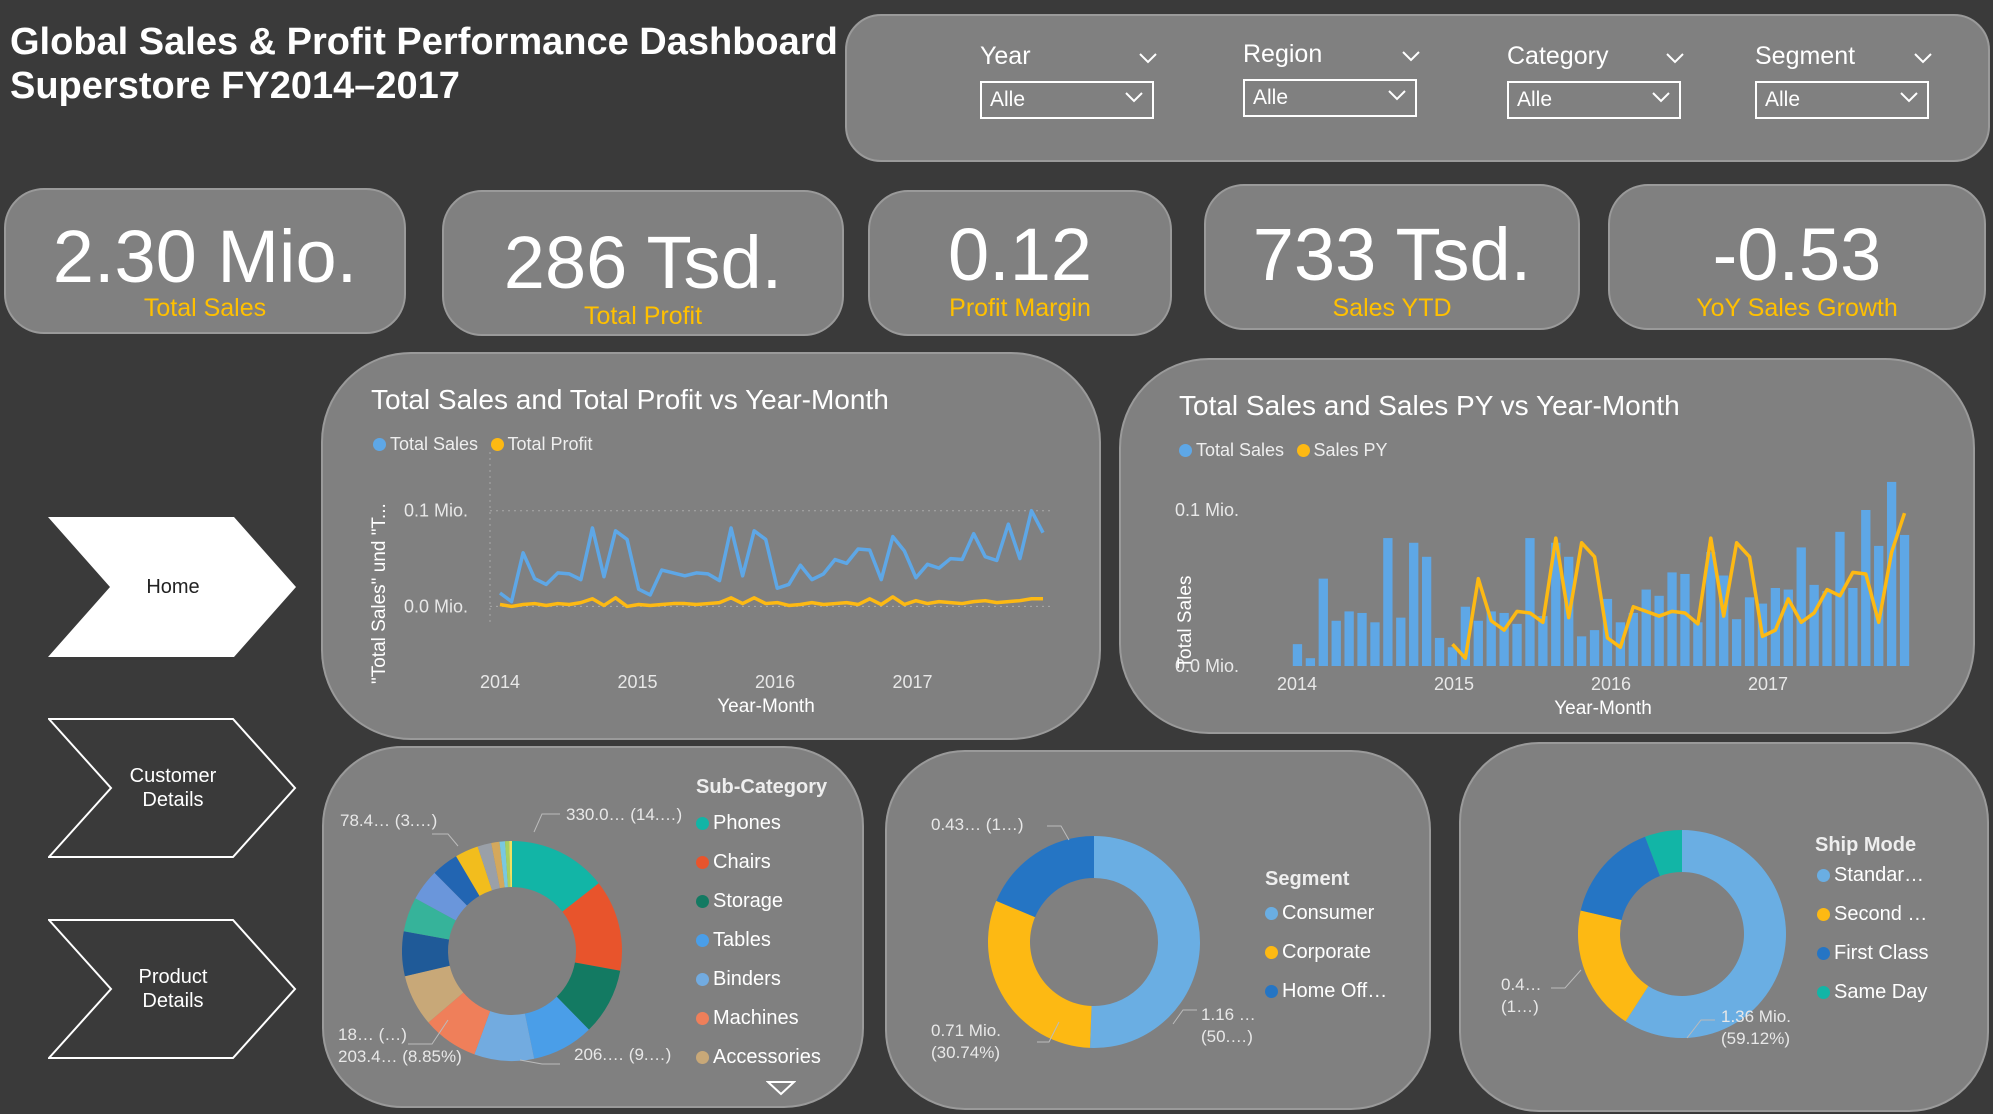  I want to click on category-slicer-label: Category, so click(1558, 56).